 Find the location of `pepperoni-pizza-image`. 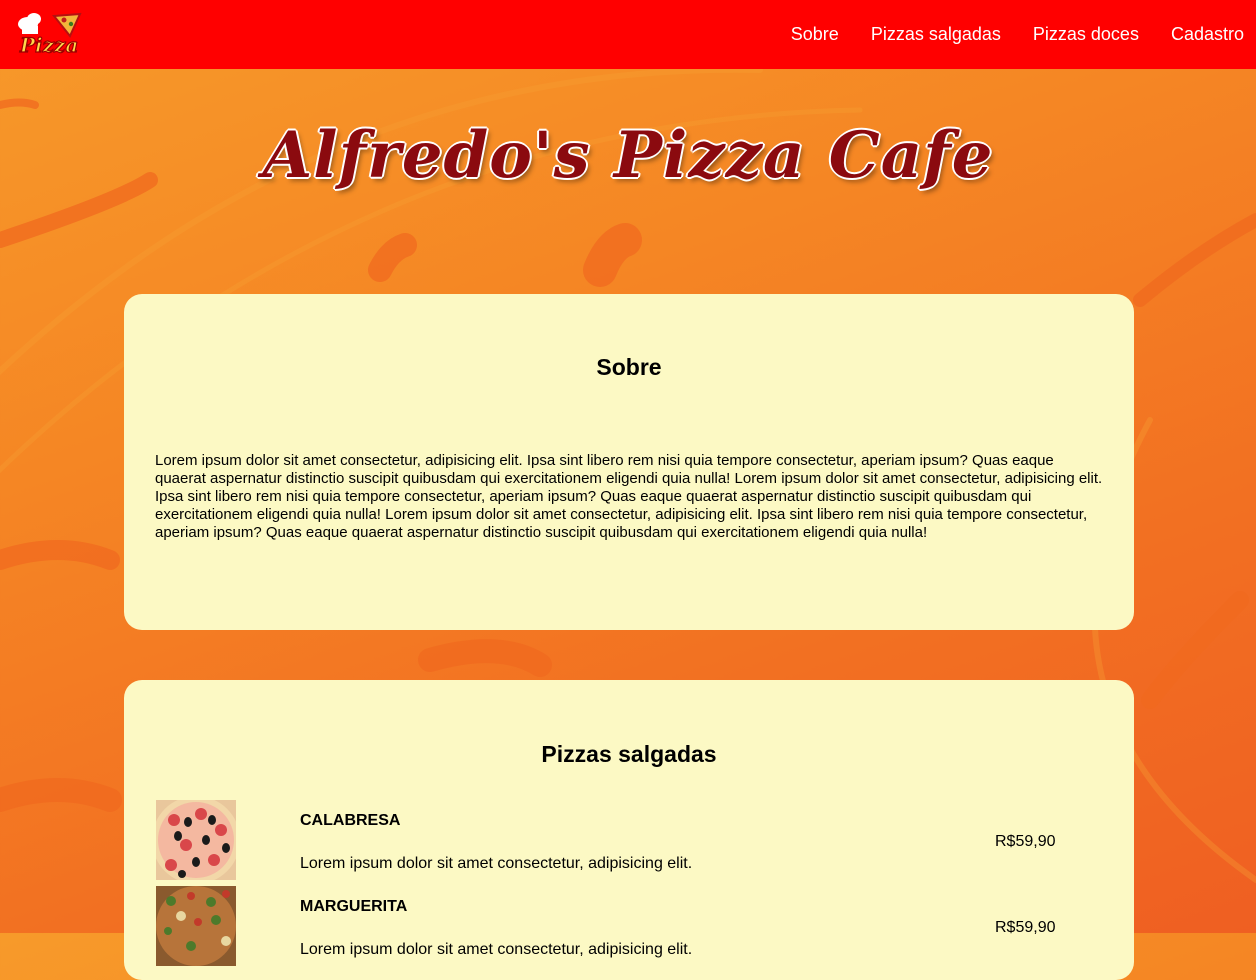

pepperoni-pizza-image is located at coordinates (196, 840).